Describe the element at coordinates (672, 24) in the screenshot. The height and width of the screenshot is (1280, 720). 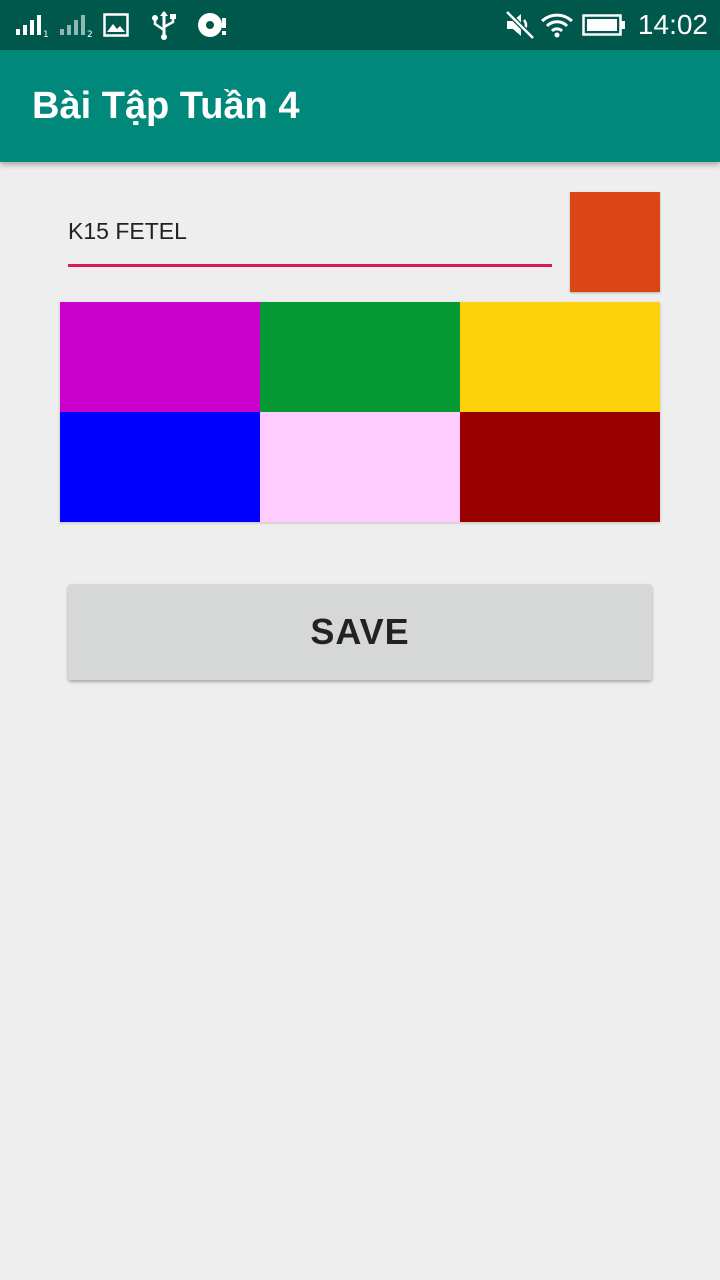
I see `status-time: 14:02` at that location.